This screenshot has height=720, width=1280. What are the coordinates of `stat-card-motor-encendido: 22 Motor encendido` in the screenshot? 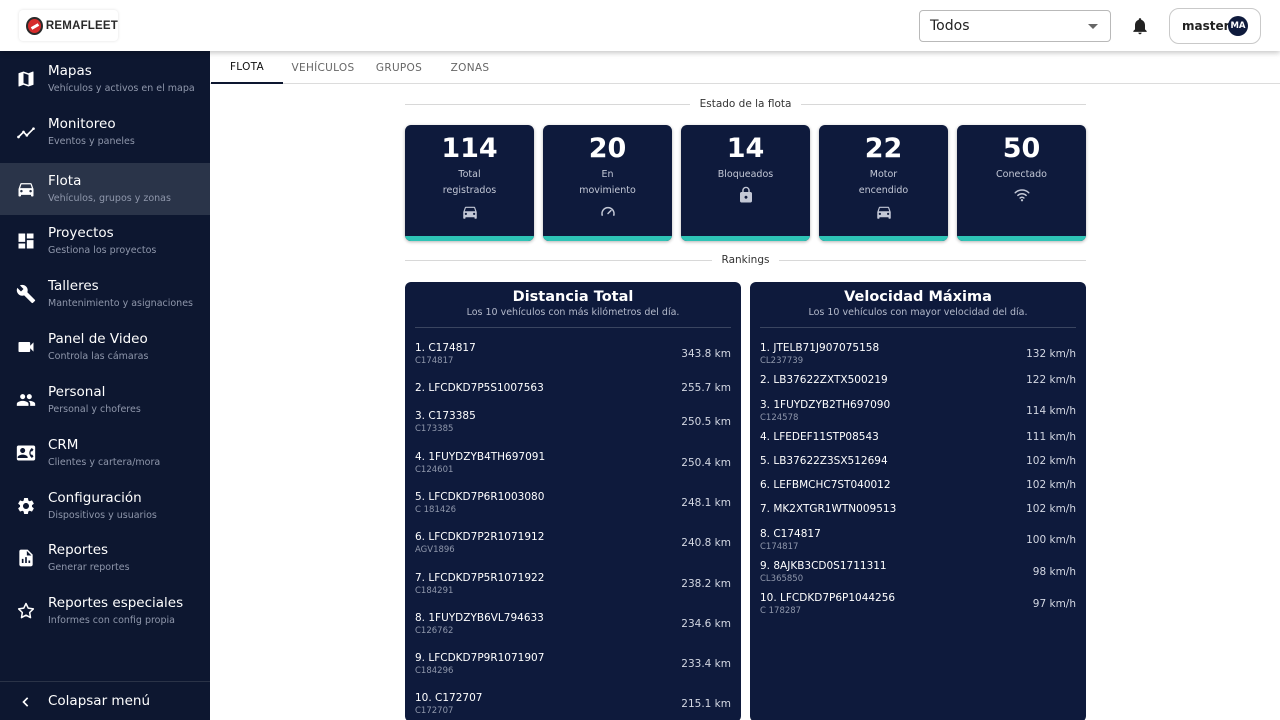 It's located at (883, 183).